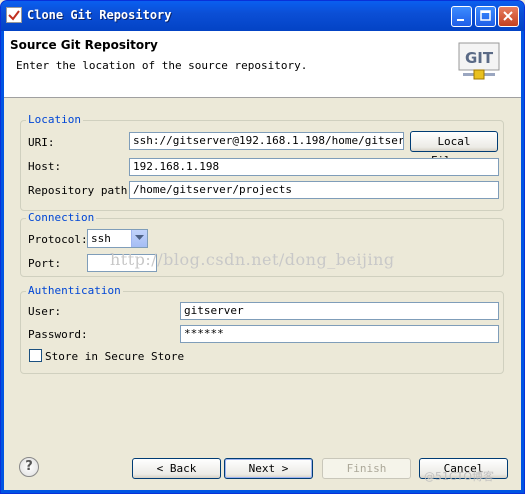 The width and height of the screenshot is (525, 494). I want to click on finish-button: Finish, so click(366, 468).